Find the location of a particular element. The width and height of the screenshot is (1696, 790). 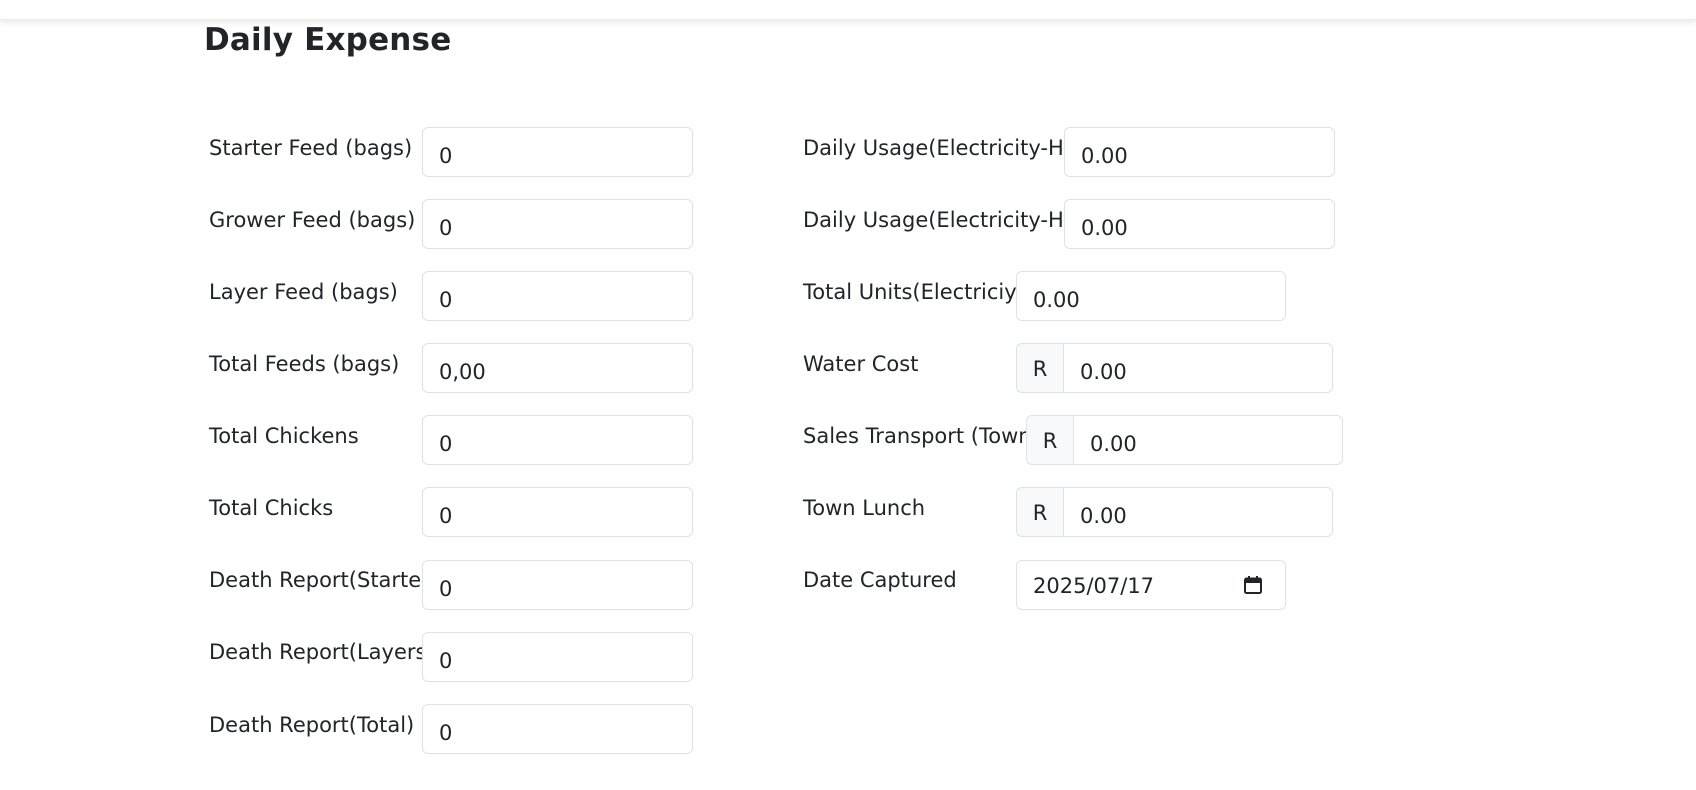

starter-feed-label: Starter Feed (bags) is located at coordinates (311, 148).